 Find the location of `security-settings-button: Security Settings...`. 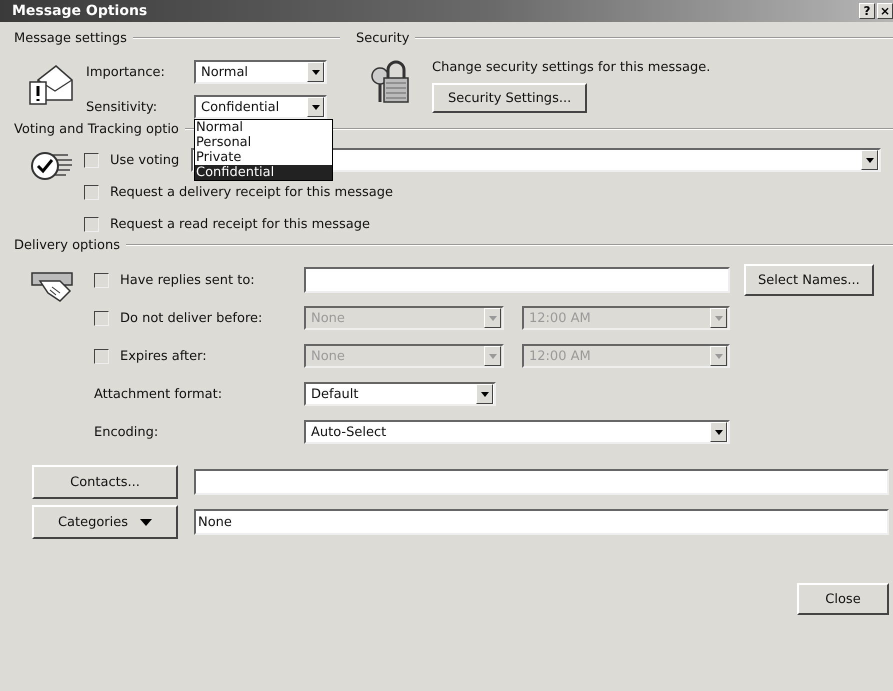

security-settings-button: Security Settings... is located at coordinates (510, 98).